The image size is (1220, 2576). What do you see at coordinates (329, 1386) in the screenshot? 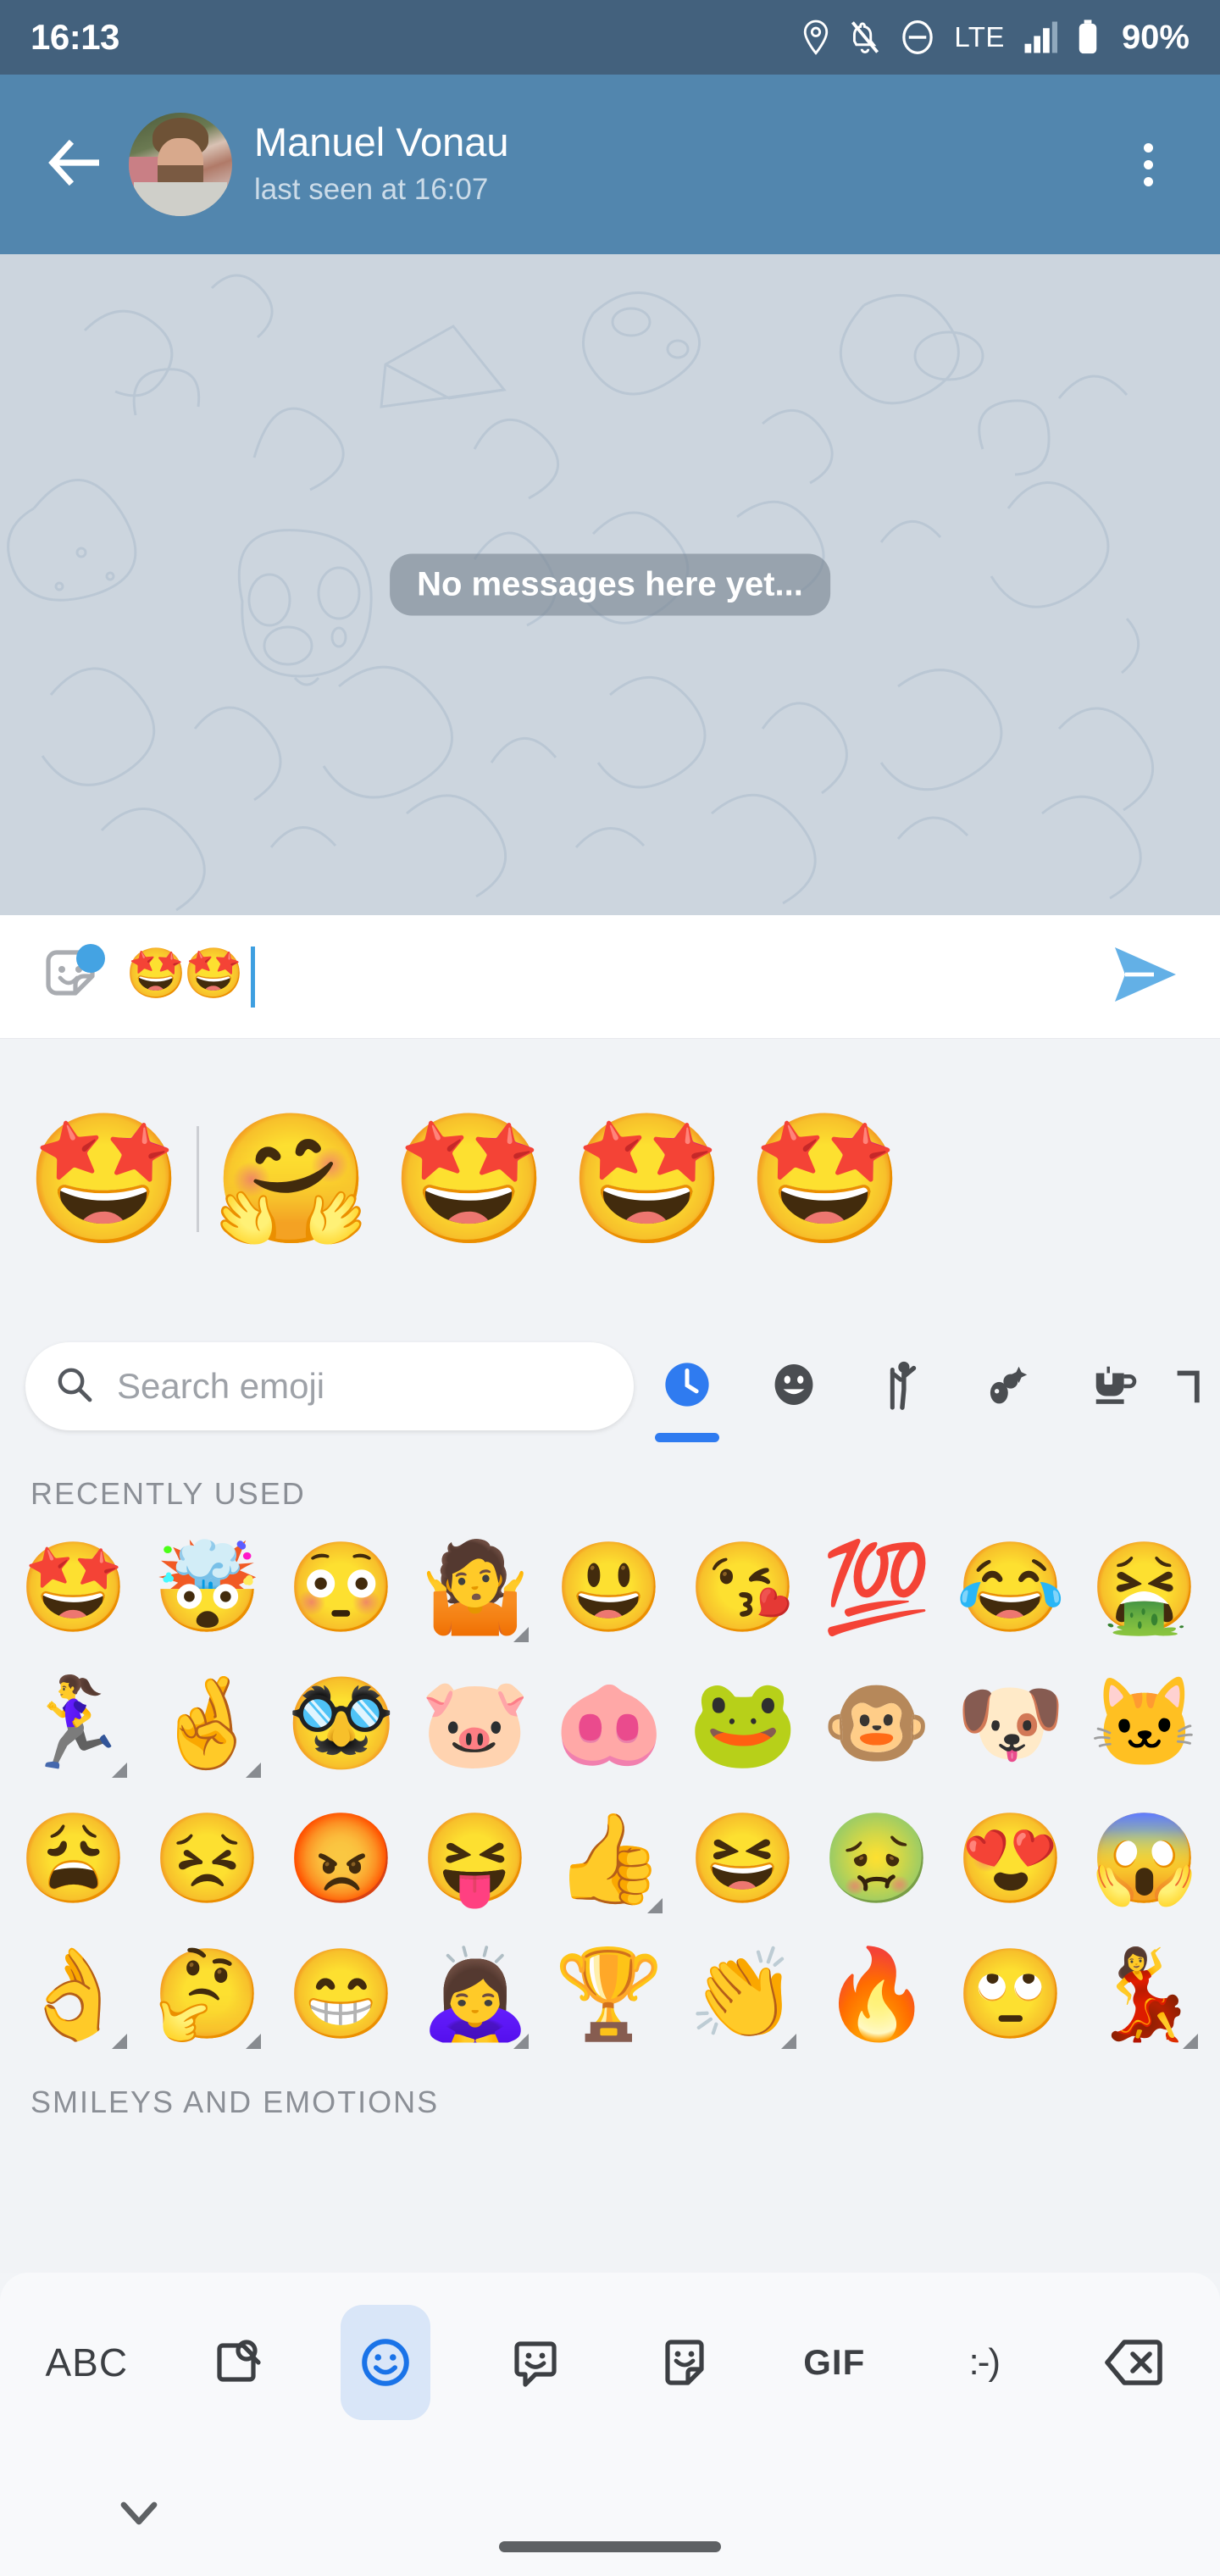
I see `search-input: Search emoji` at bounding box center [329, 1386].